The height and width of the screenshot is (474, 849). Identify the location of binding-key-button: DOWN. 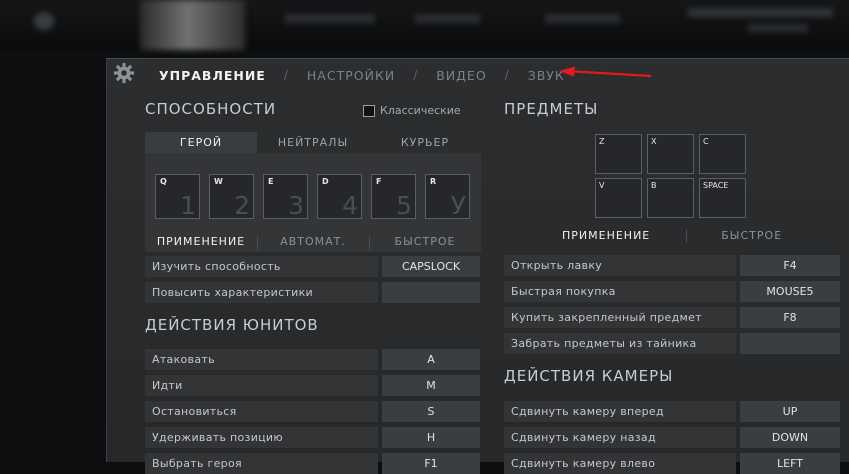
(790, 437).